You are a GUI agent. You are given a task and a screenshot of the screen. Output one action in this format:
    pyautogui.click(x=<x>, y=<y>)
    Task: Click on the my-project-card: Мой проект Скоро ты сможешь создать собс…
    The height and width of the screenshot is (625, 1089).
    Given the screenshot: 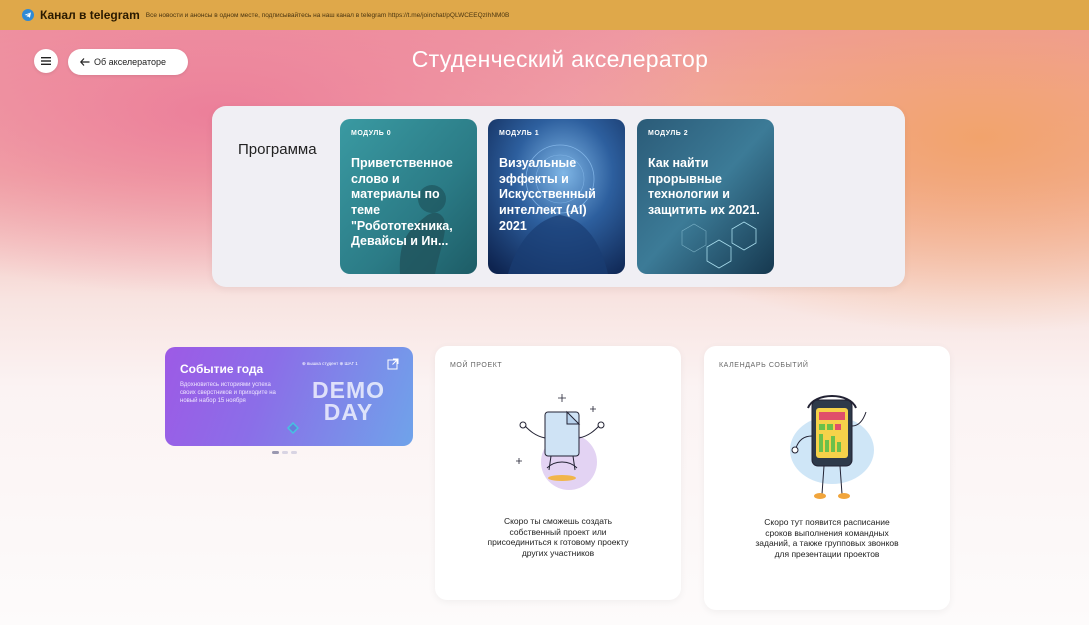 What is the action you would take?
    pyautogui.click(x=558, y=473)
    